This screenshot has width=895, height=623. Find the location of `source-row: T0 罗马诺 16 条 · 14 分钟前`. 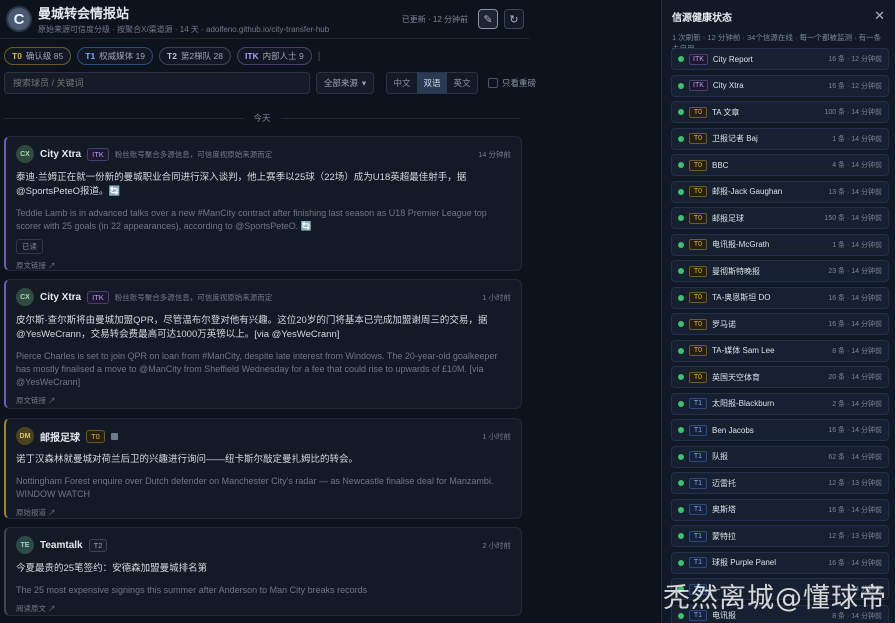

source-row: T0 罗马诺 16 条 · 14 分钟前 is located at coordinates (780, 324).